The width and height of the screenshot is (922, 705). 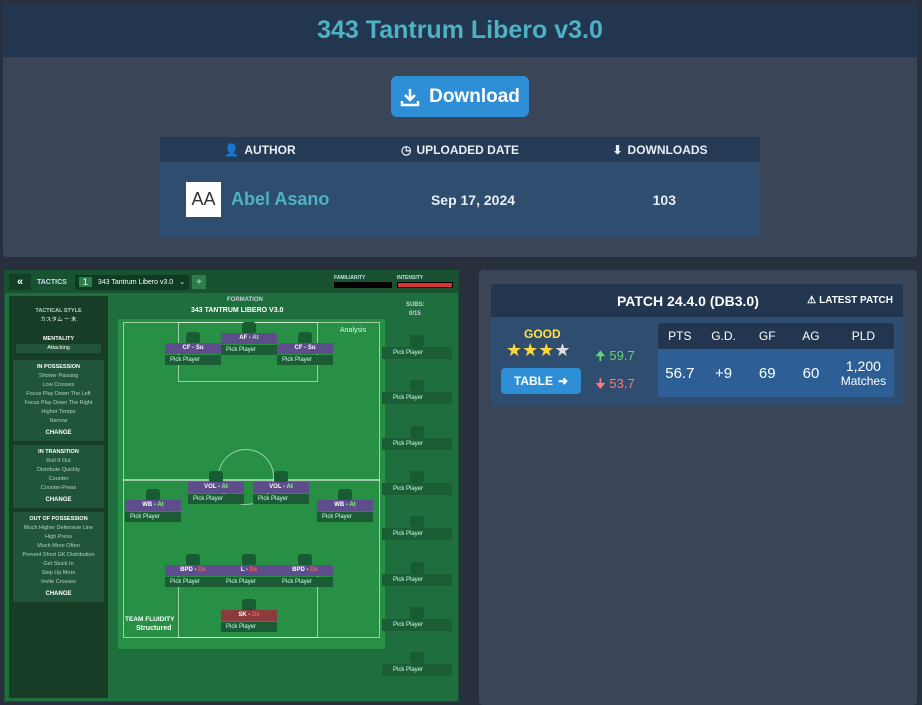 I want to click on page-title: 343 Tantrum Libero v3.0, so click(x=460, y=29).